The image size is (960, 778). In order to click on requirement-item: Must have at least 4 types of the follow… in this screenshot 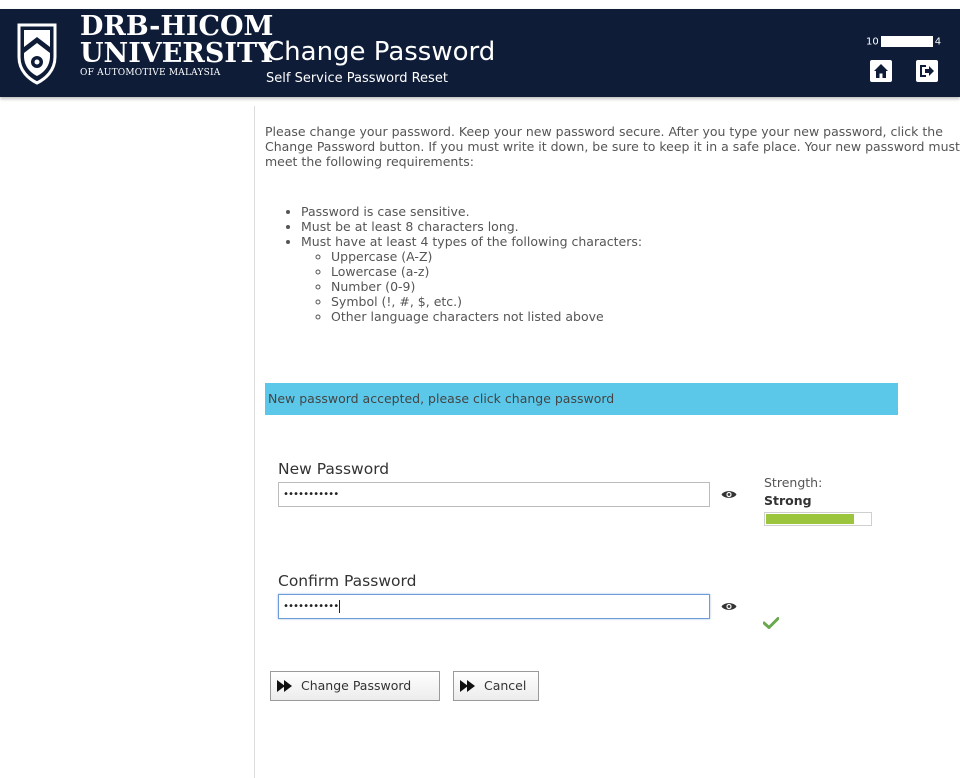, I will do `click(471, 279)`.